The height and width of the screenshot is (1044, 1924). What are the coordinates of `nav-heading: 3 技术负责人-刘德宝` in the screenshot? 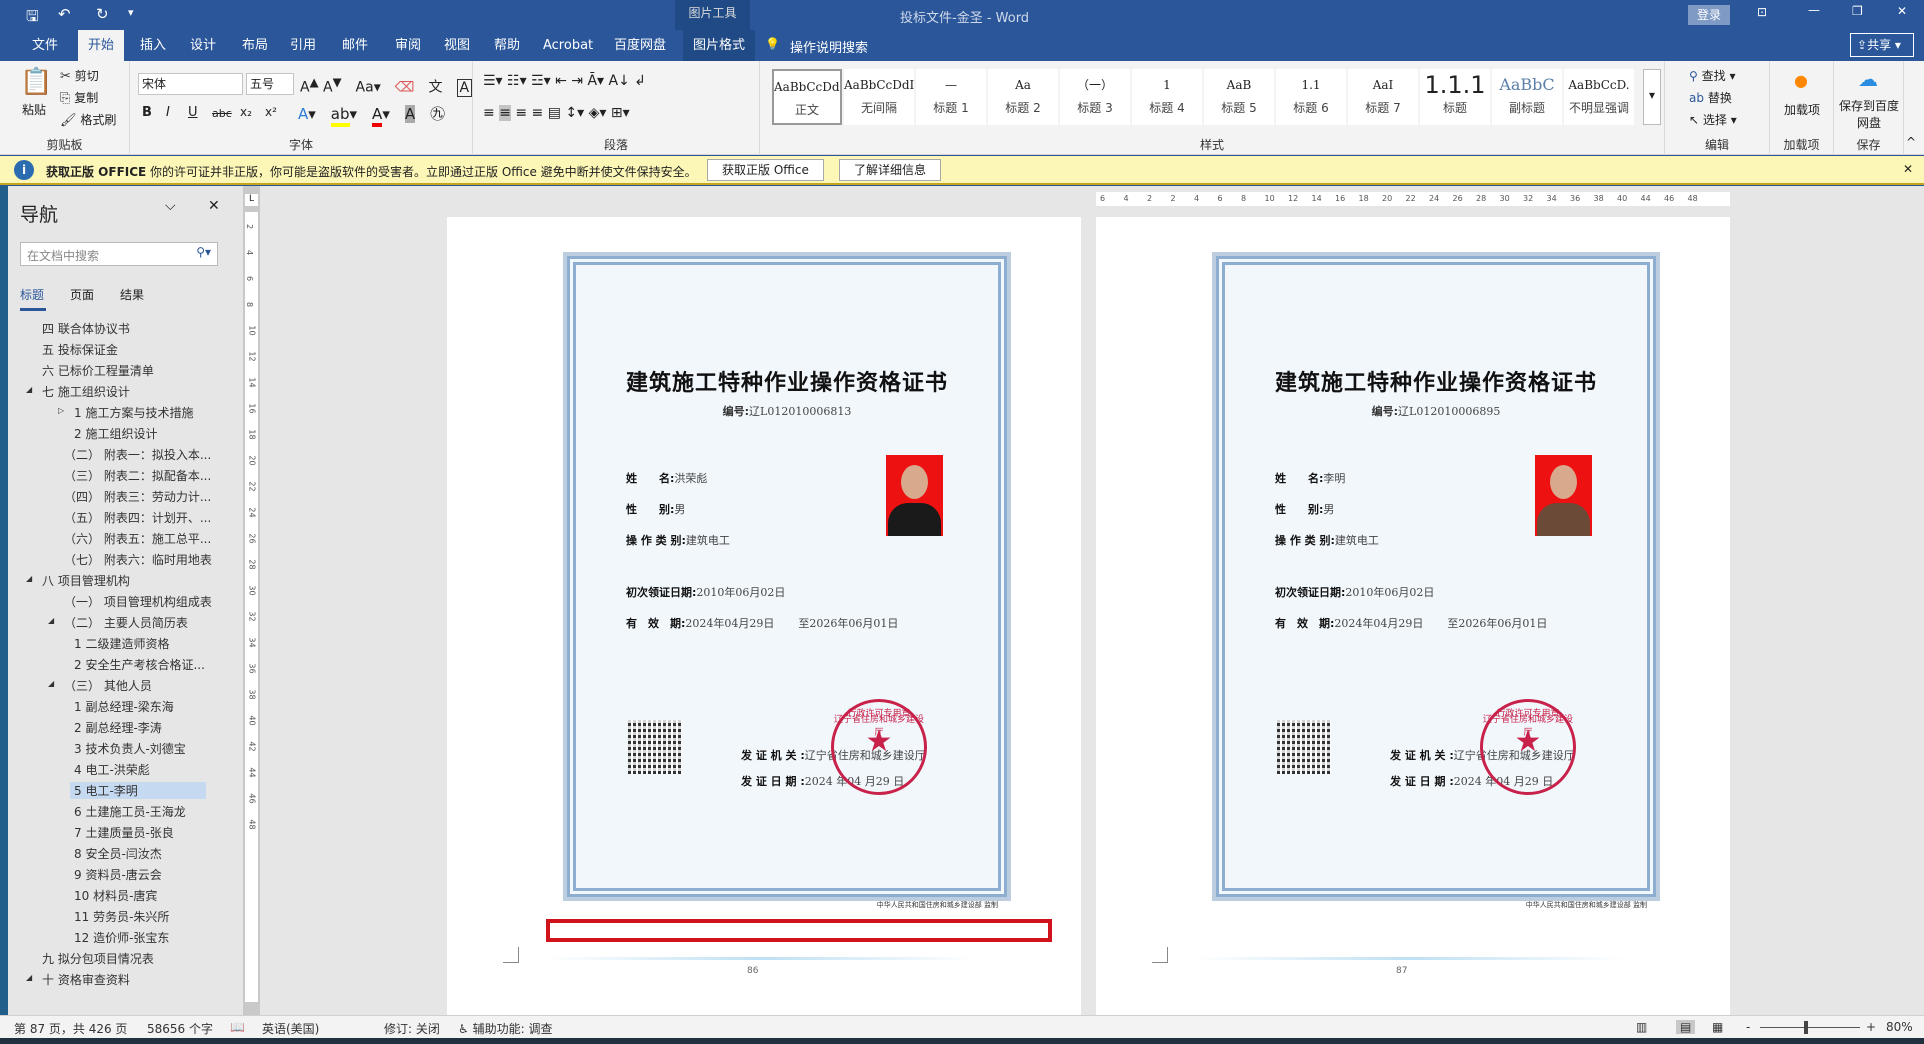 It's located at (130, 748).